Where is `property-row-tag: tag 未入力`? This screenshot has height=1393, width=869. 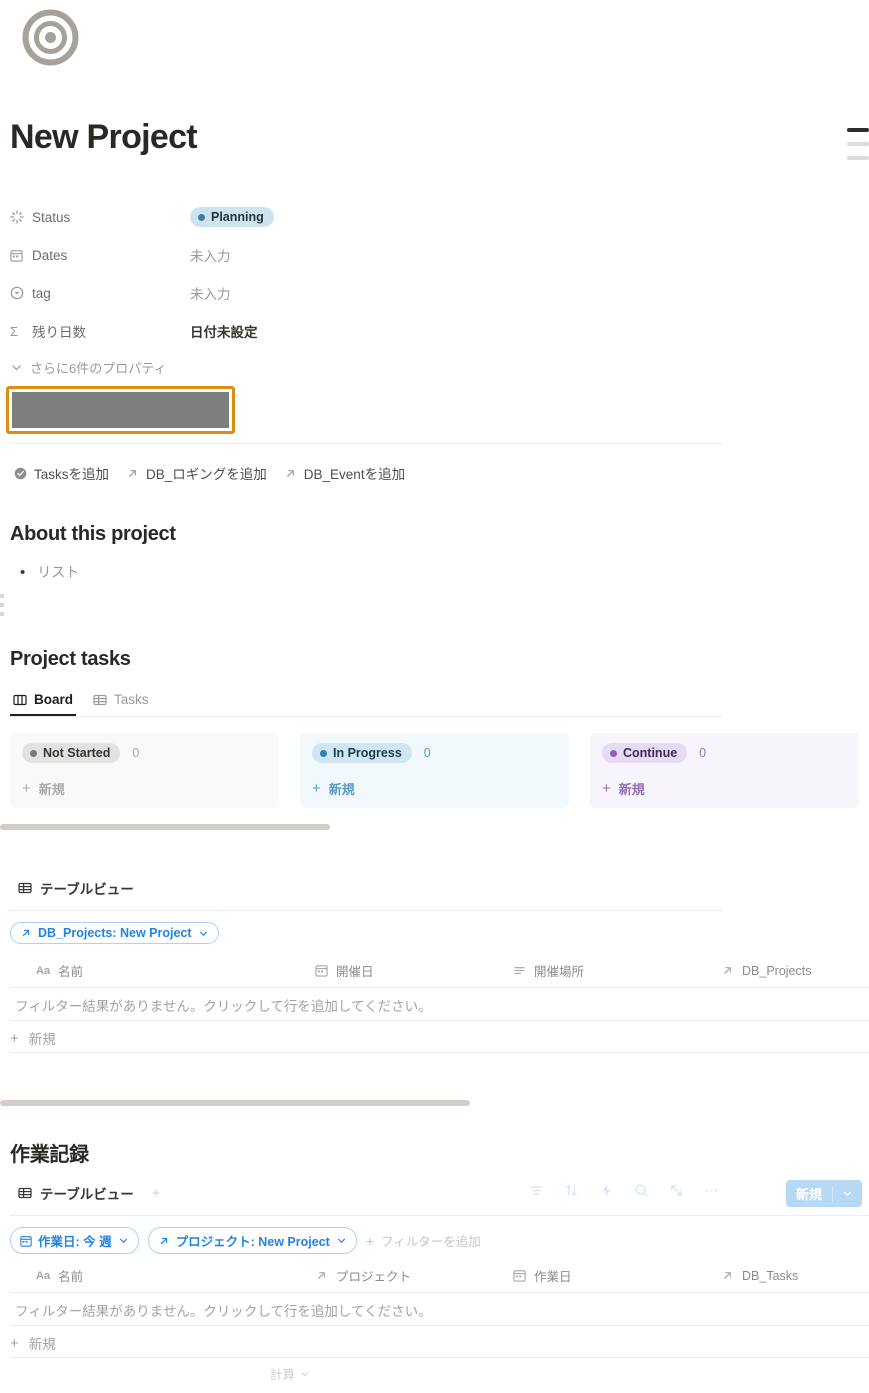
property-row-tag: tag 未入力 is located at coordinates (366, 293).